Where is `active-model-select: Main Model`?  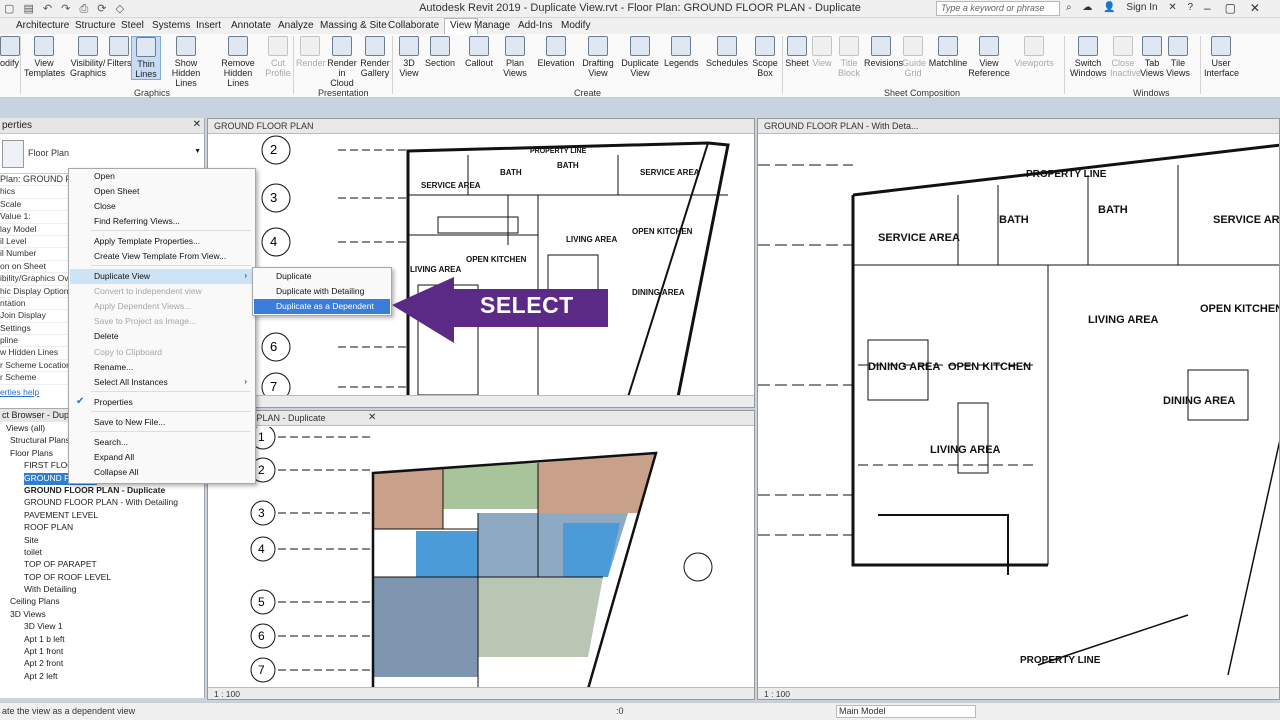
active-model-select: Main Model is located at coordinates (906, 711).